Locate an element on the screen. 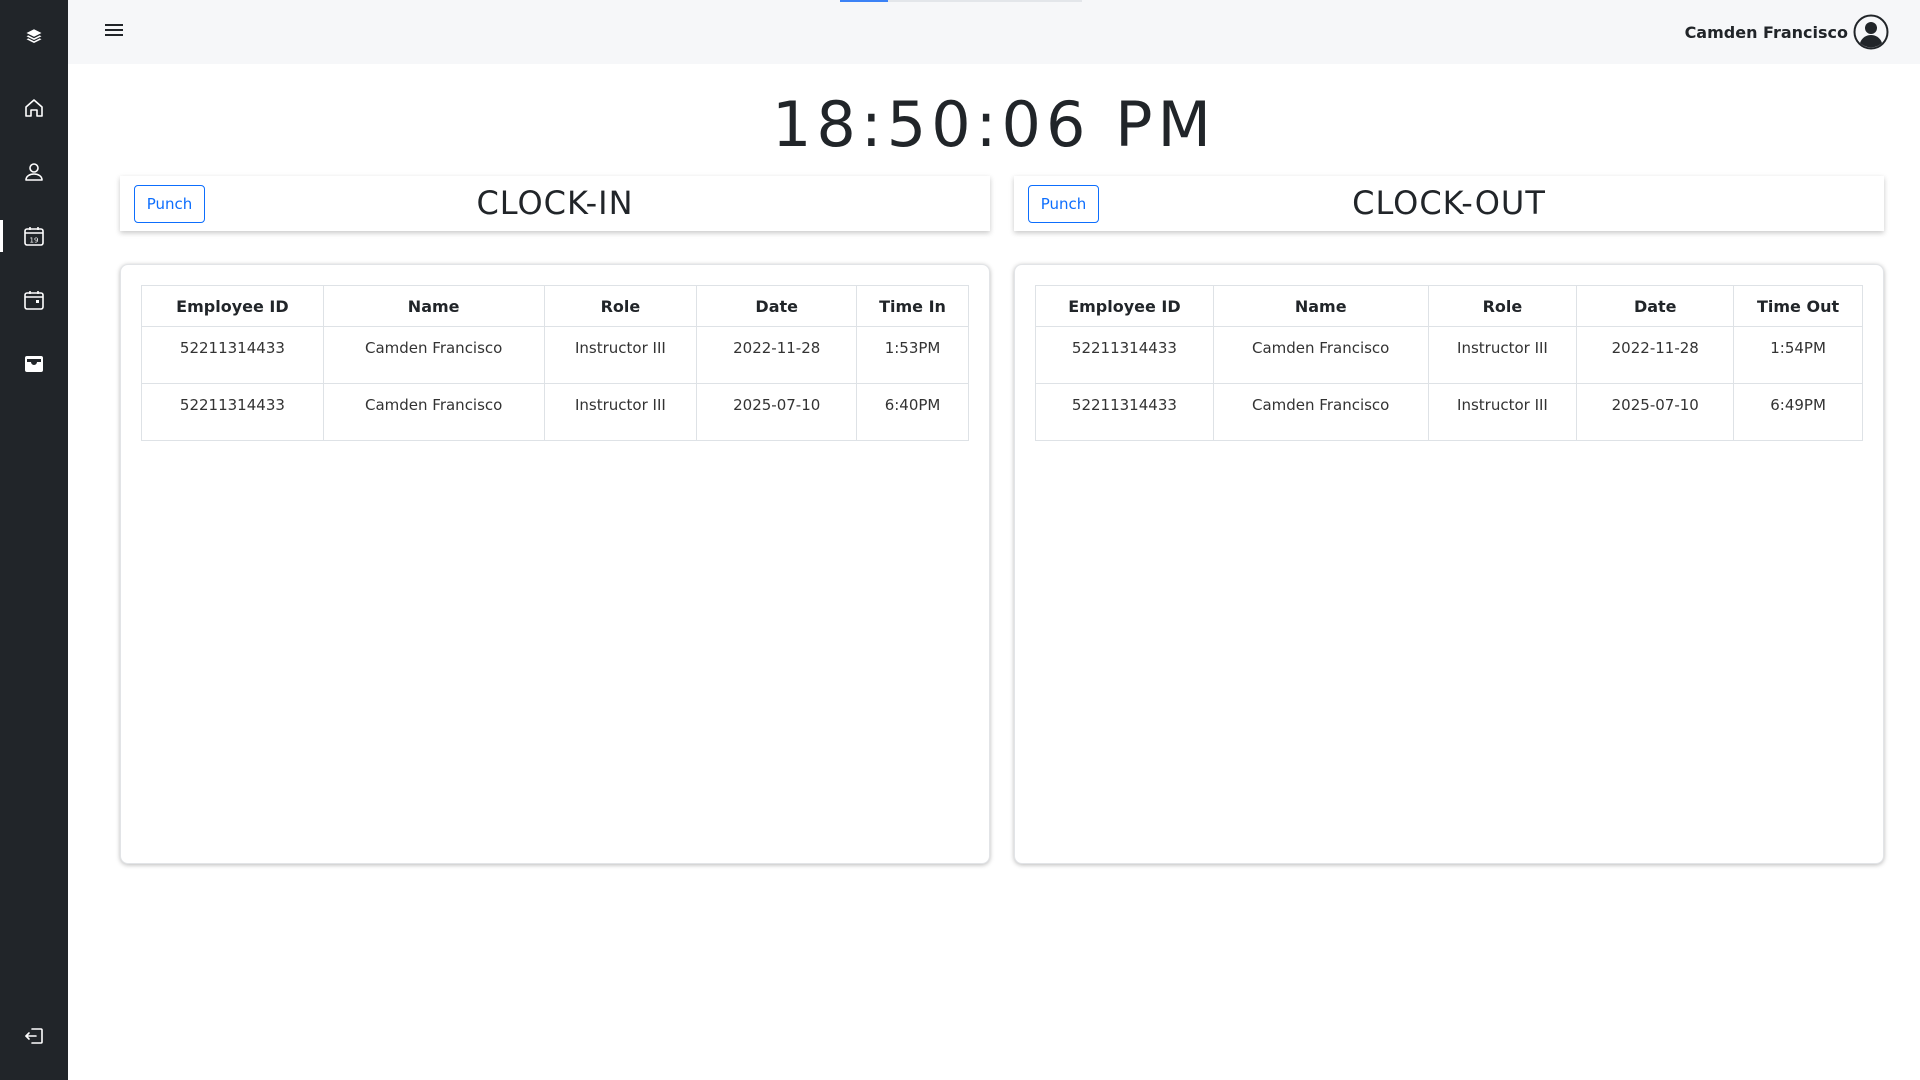 The width and height of the screenshot is (1920, 1080). clock-in-header: CLOCK-IN Punch is located at coordinates (555, 203).